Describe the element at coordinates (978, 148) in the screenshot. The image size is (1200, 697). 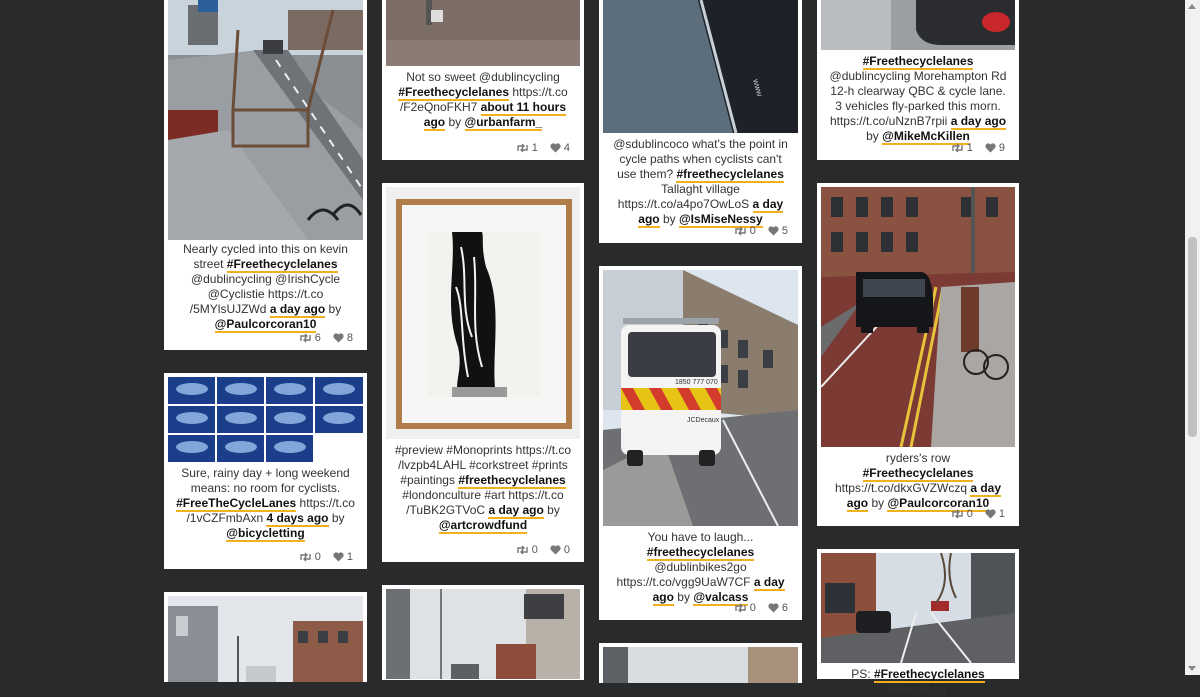
I see `post-stats: 1 9` at that location.